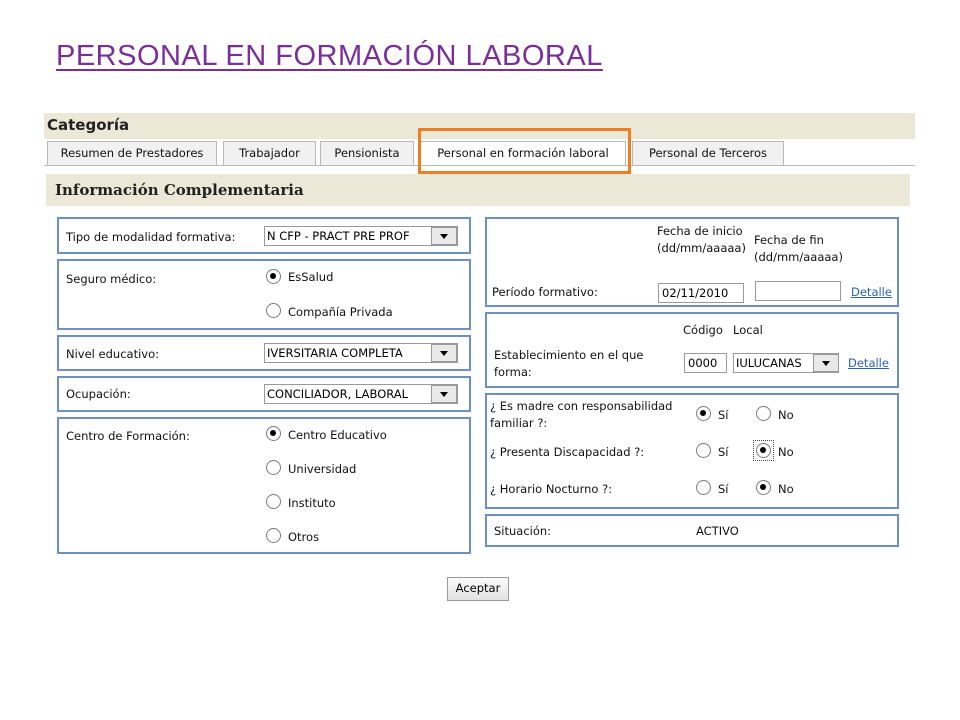  Describe the element at coordinates (763, 450) in the screenshot. I see `discapacidad-no-radio` at that location.